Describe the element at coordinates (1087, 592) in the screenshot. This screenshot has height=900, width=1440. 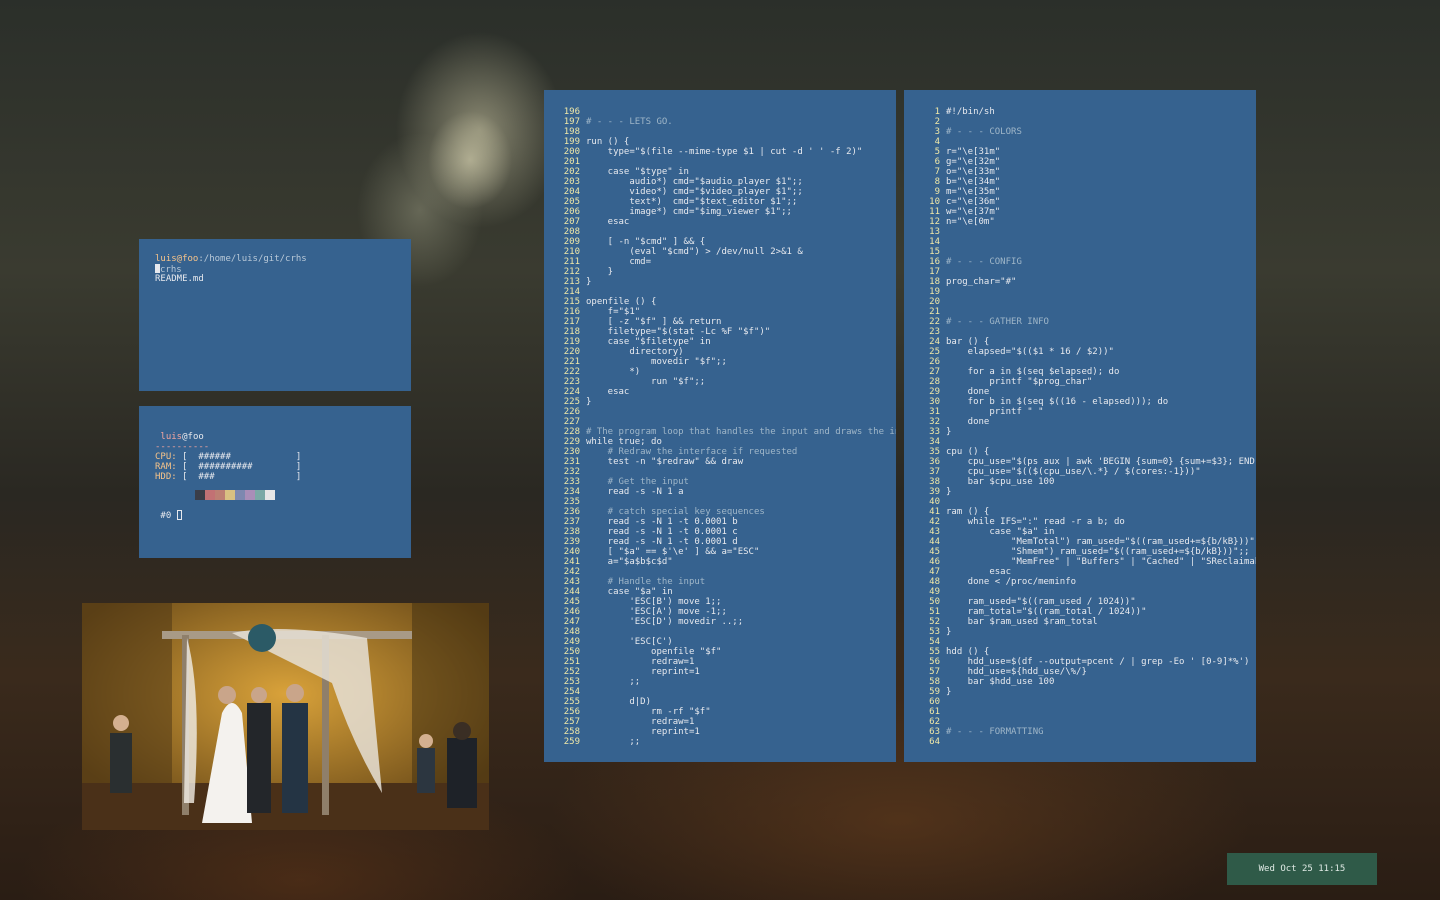
I see `code-line: 49` at that location.